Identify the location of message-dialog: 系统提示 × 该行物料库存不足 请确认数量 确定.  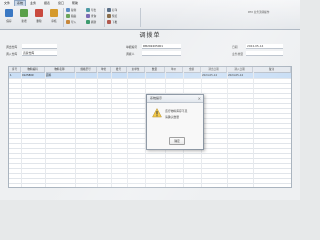
(175, 122).